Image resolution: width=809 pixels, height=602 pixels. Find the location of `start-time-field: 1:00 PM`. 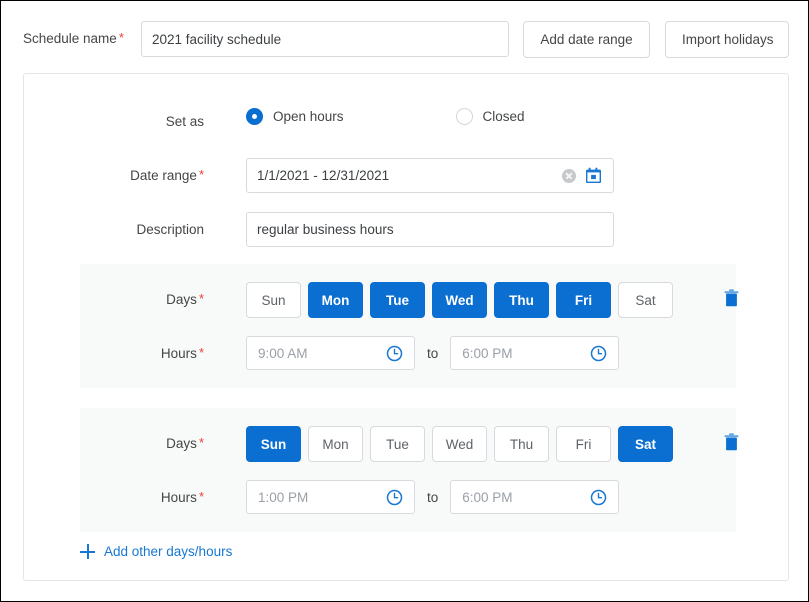

start-time-field: 1:00 PM is located at coordinates (330, 497).